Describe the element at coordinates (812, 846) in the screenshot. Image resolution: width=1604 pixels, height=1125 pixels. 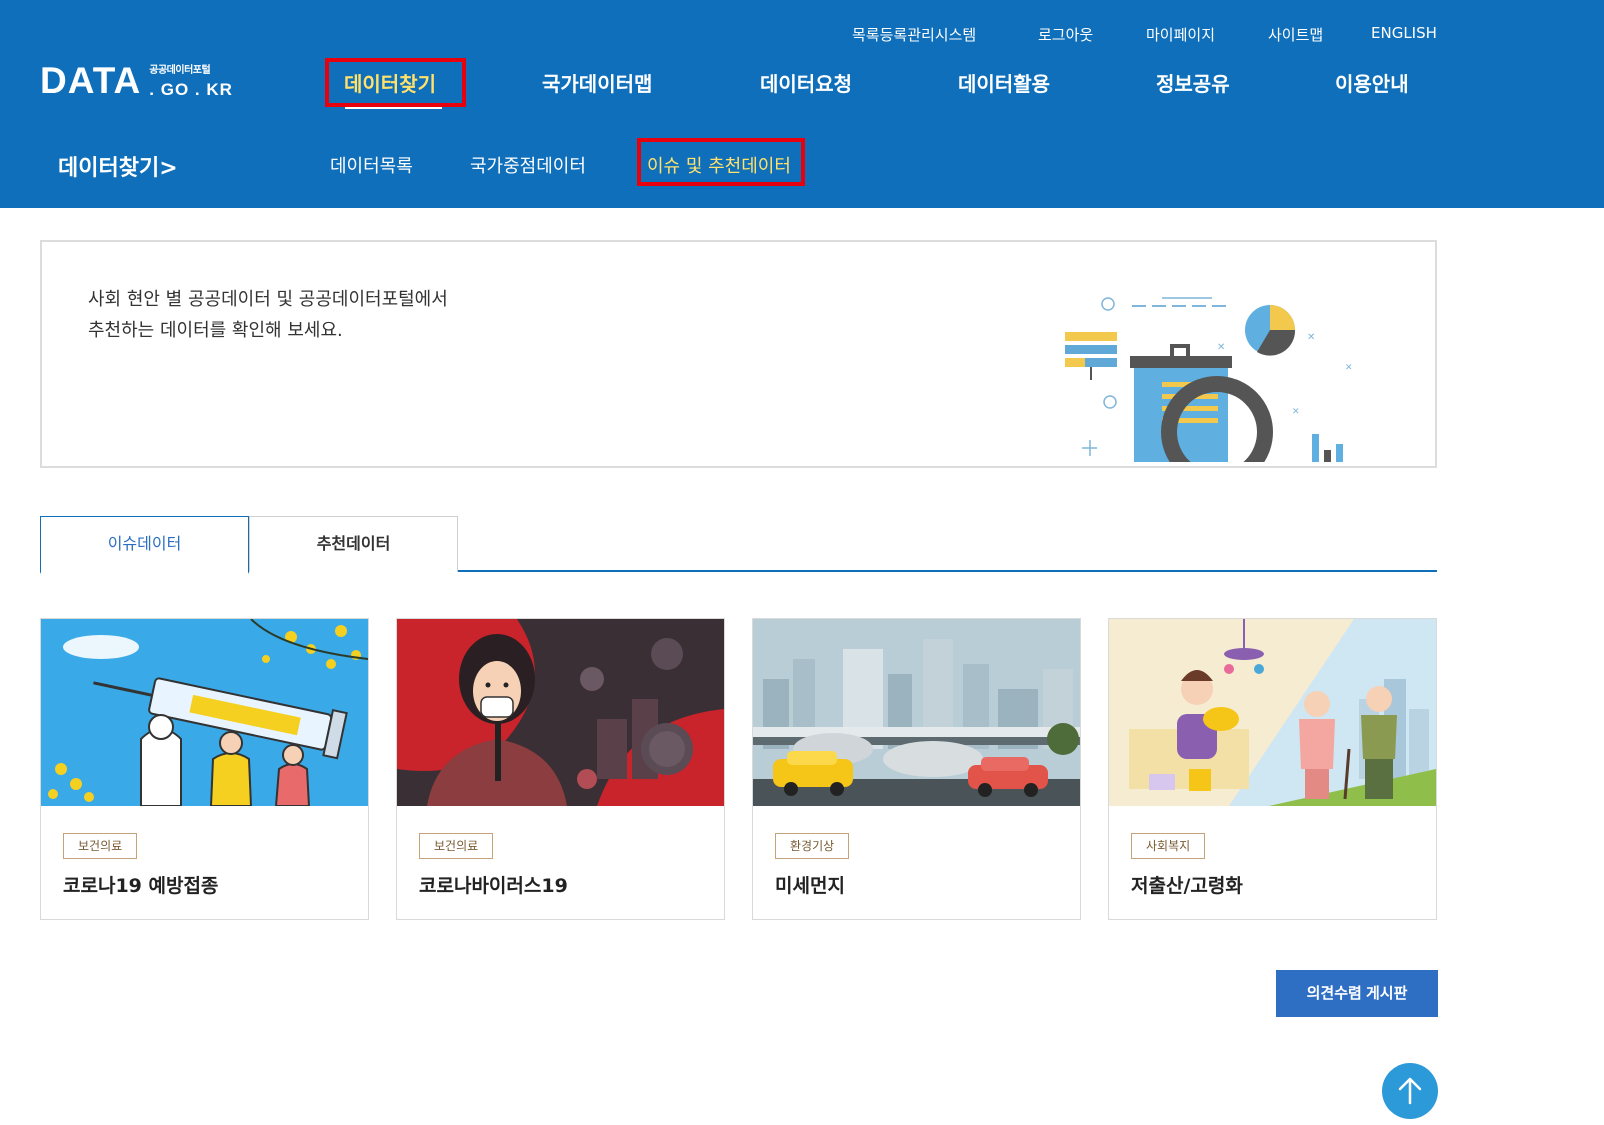
I see `category-badge: 환경기상` at that location.